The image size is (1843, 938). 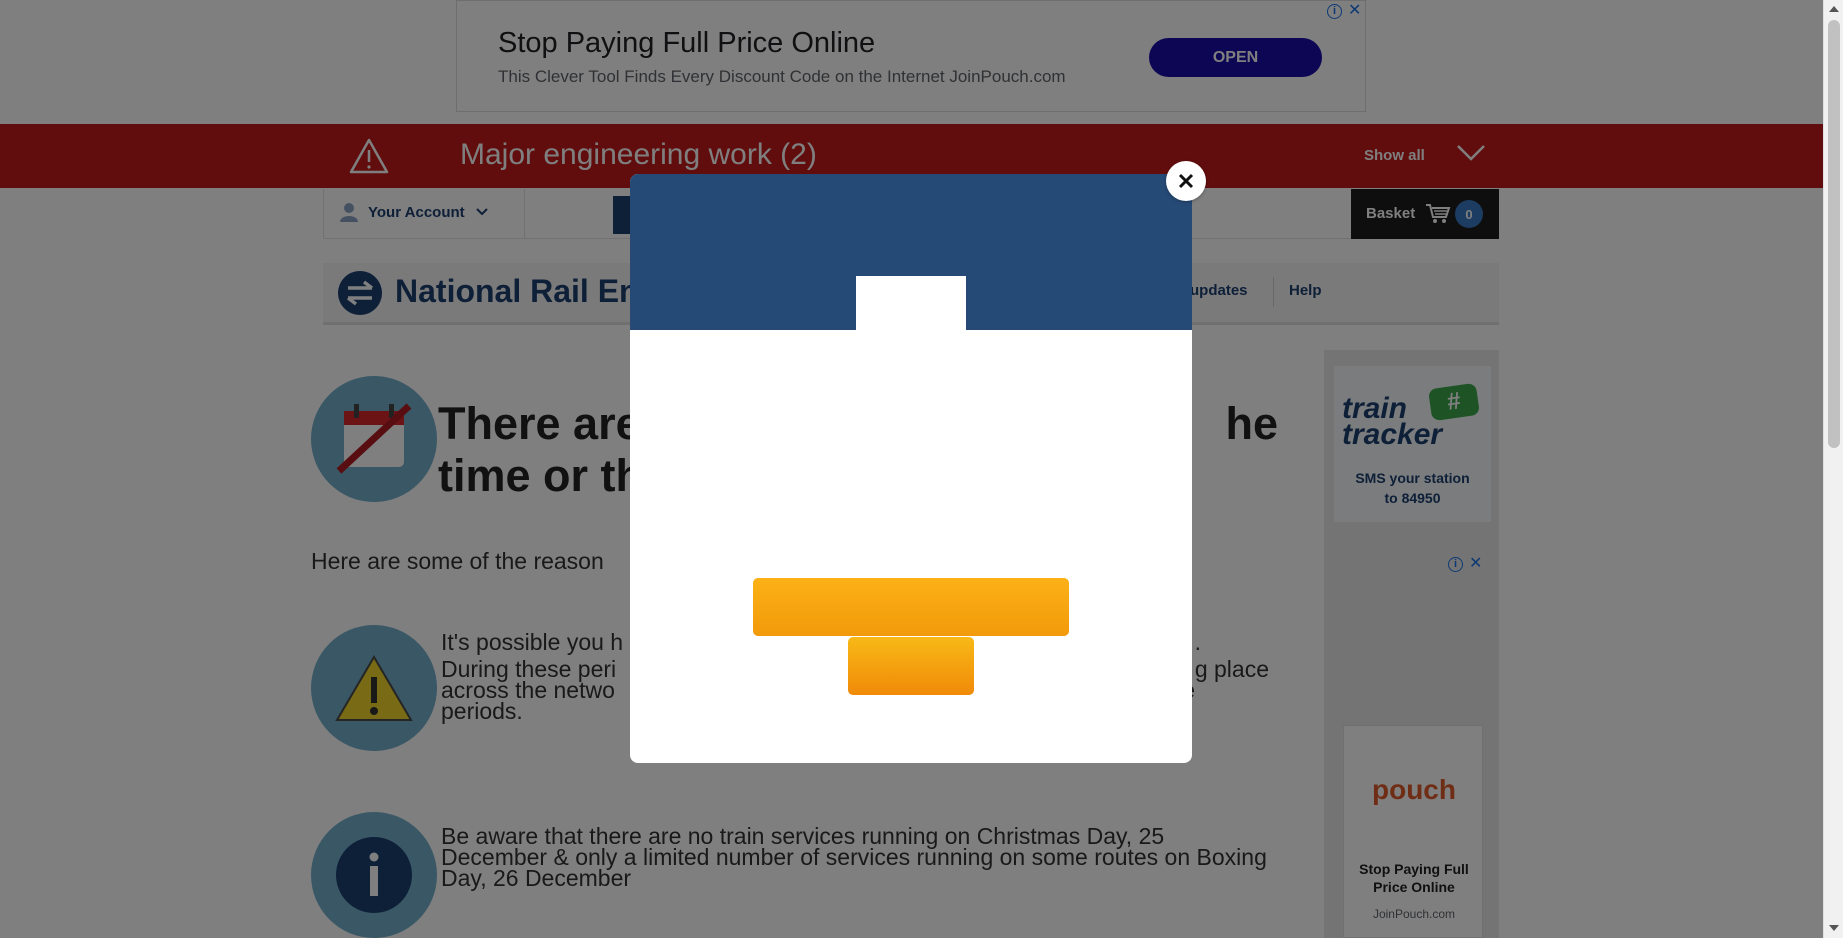 I want to click on scroll-up-arrow-icon, so click(x=1834, y=9).